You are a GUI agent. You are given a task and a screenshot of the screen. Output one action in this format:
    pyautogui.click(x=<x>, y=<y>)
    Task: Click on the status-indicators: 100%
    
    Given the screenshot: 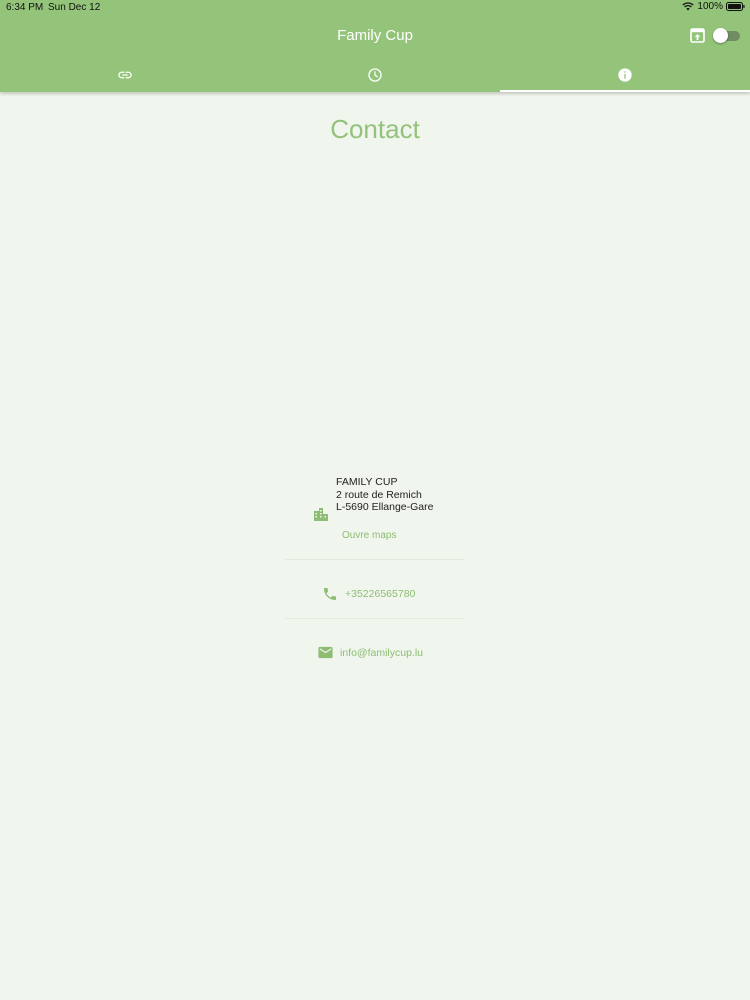 What is the action you would take?
    pyautogui.click(x=713, y=6)
    